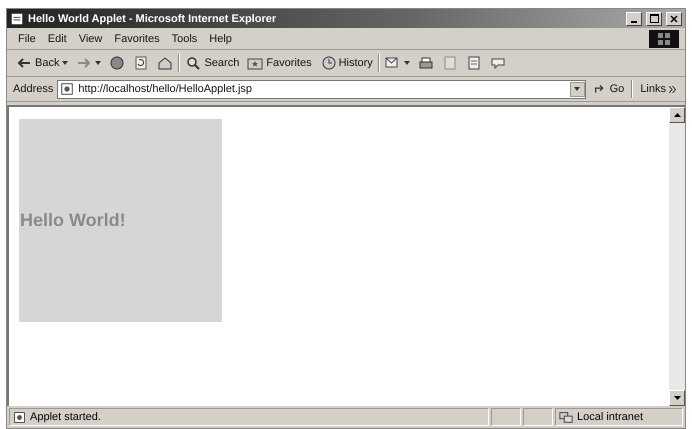 This screenshot has height=429, width=692. What do you see at coordinates (658, 89) in the screenshot?
I see `links-button: Links` at bounding box center [658, 89].